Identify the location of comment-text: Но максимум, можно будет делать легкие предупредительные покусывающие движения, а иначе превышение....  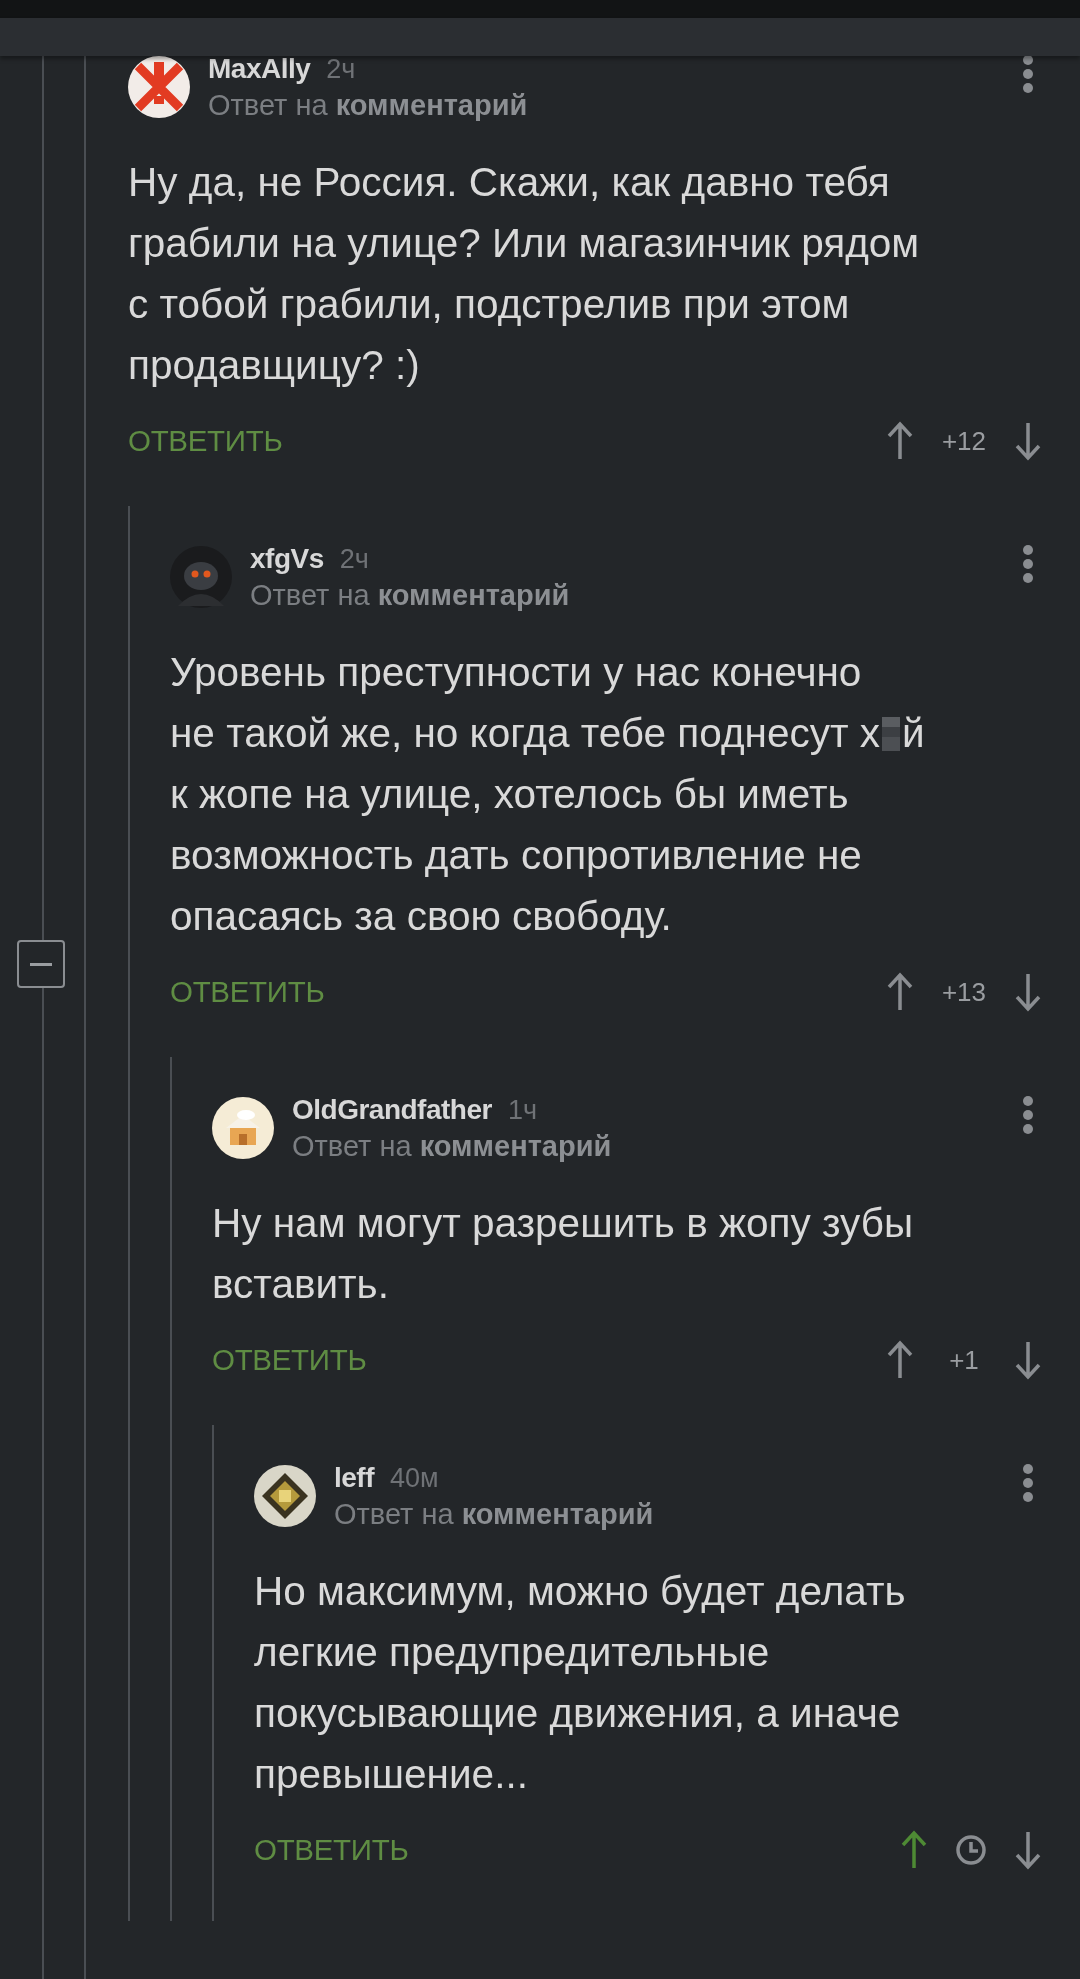
(580, 1683).